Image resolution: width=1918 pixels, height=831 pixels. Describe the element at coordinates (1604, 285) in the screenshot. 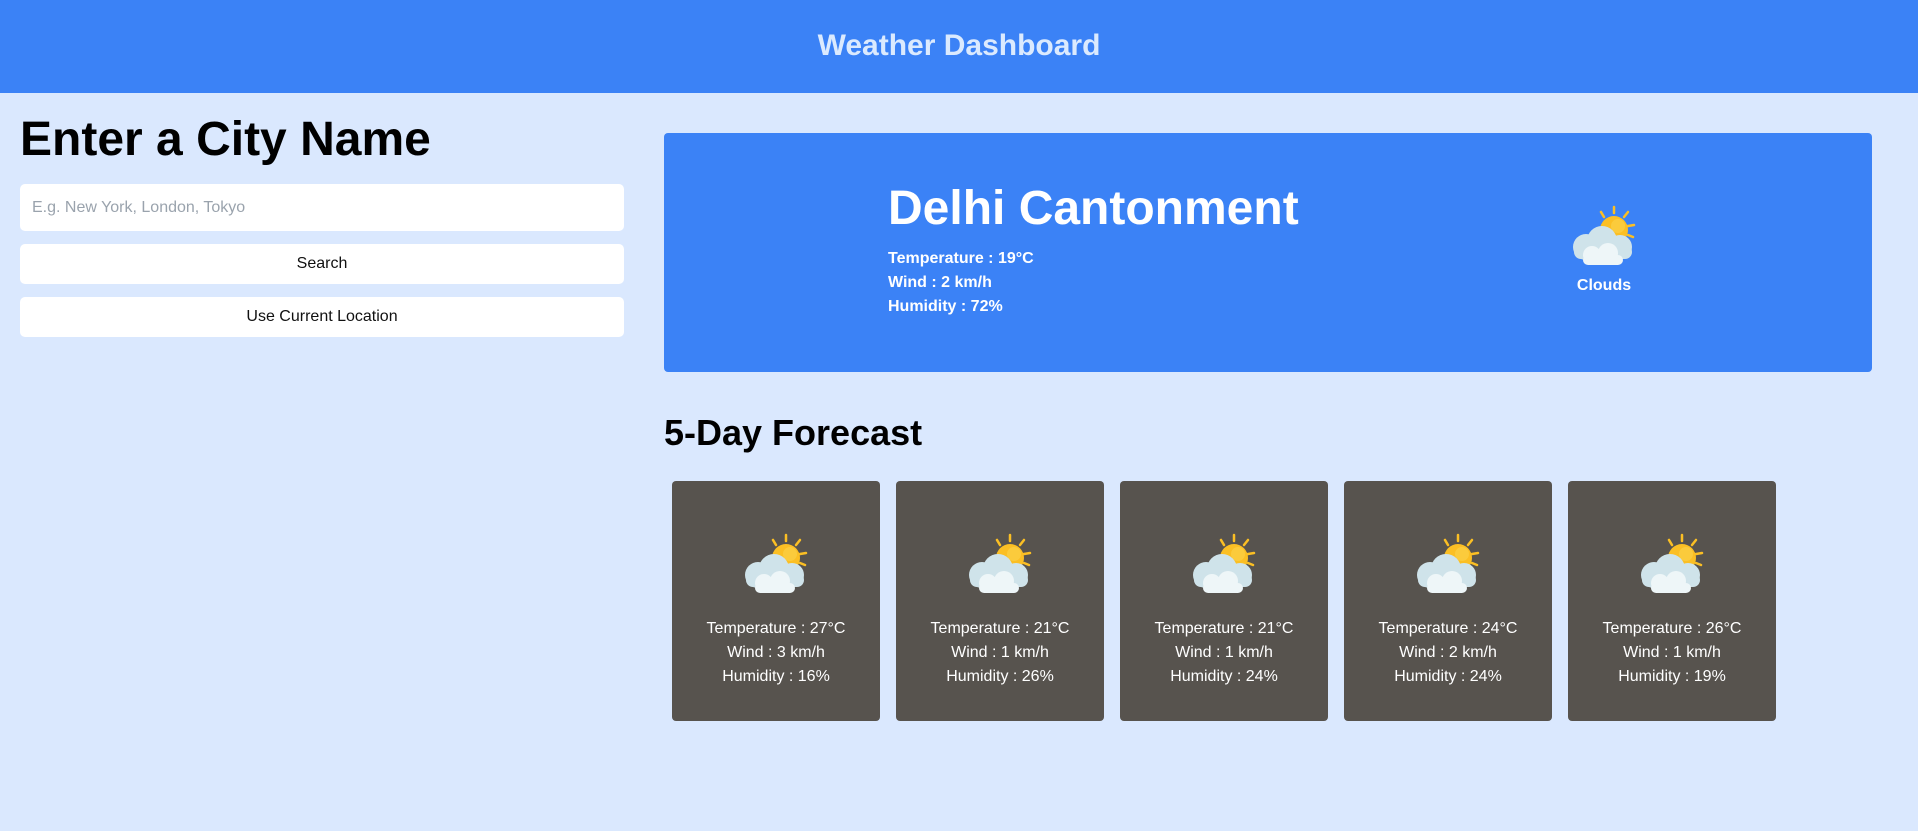

I see `current-condition-label: Clouds` at that location.